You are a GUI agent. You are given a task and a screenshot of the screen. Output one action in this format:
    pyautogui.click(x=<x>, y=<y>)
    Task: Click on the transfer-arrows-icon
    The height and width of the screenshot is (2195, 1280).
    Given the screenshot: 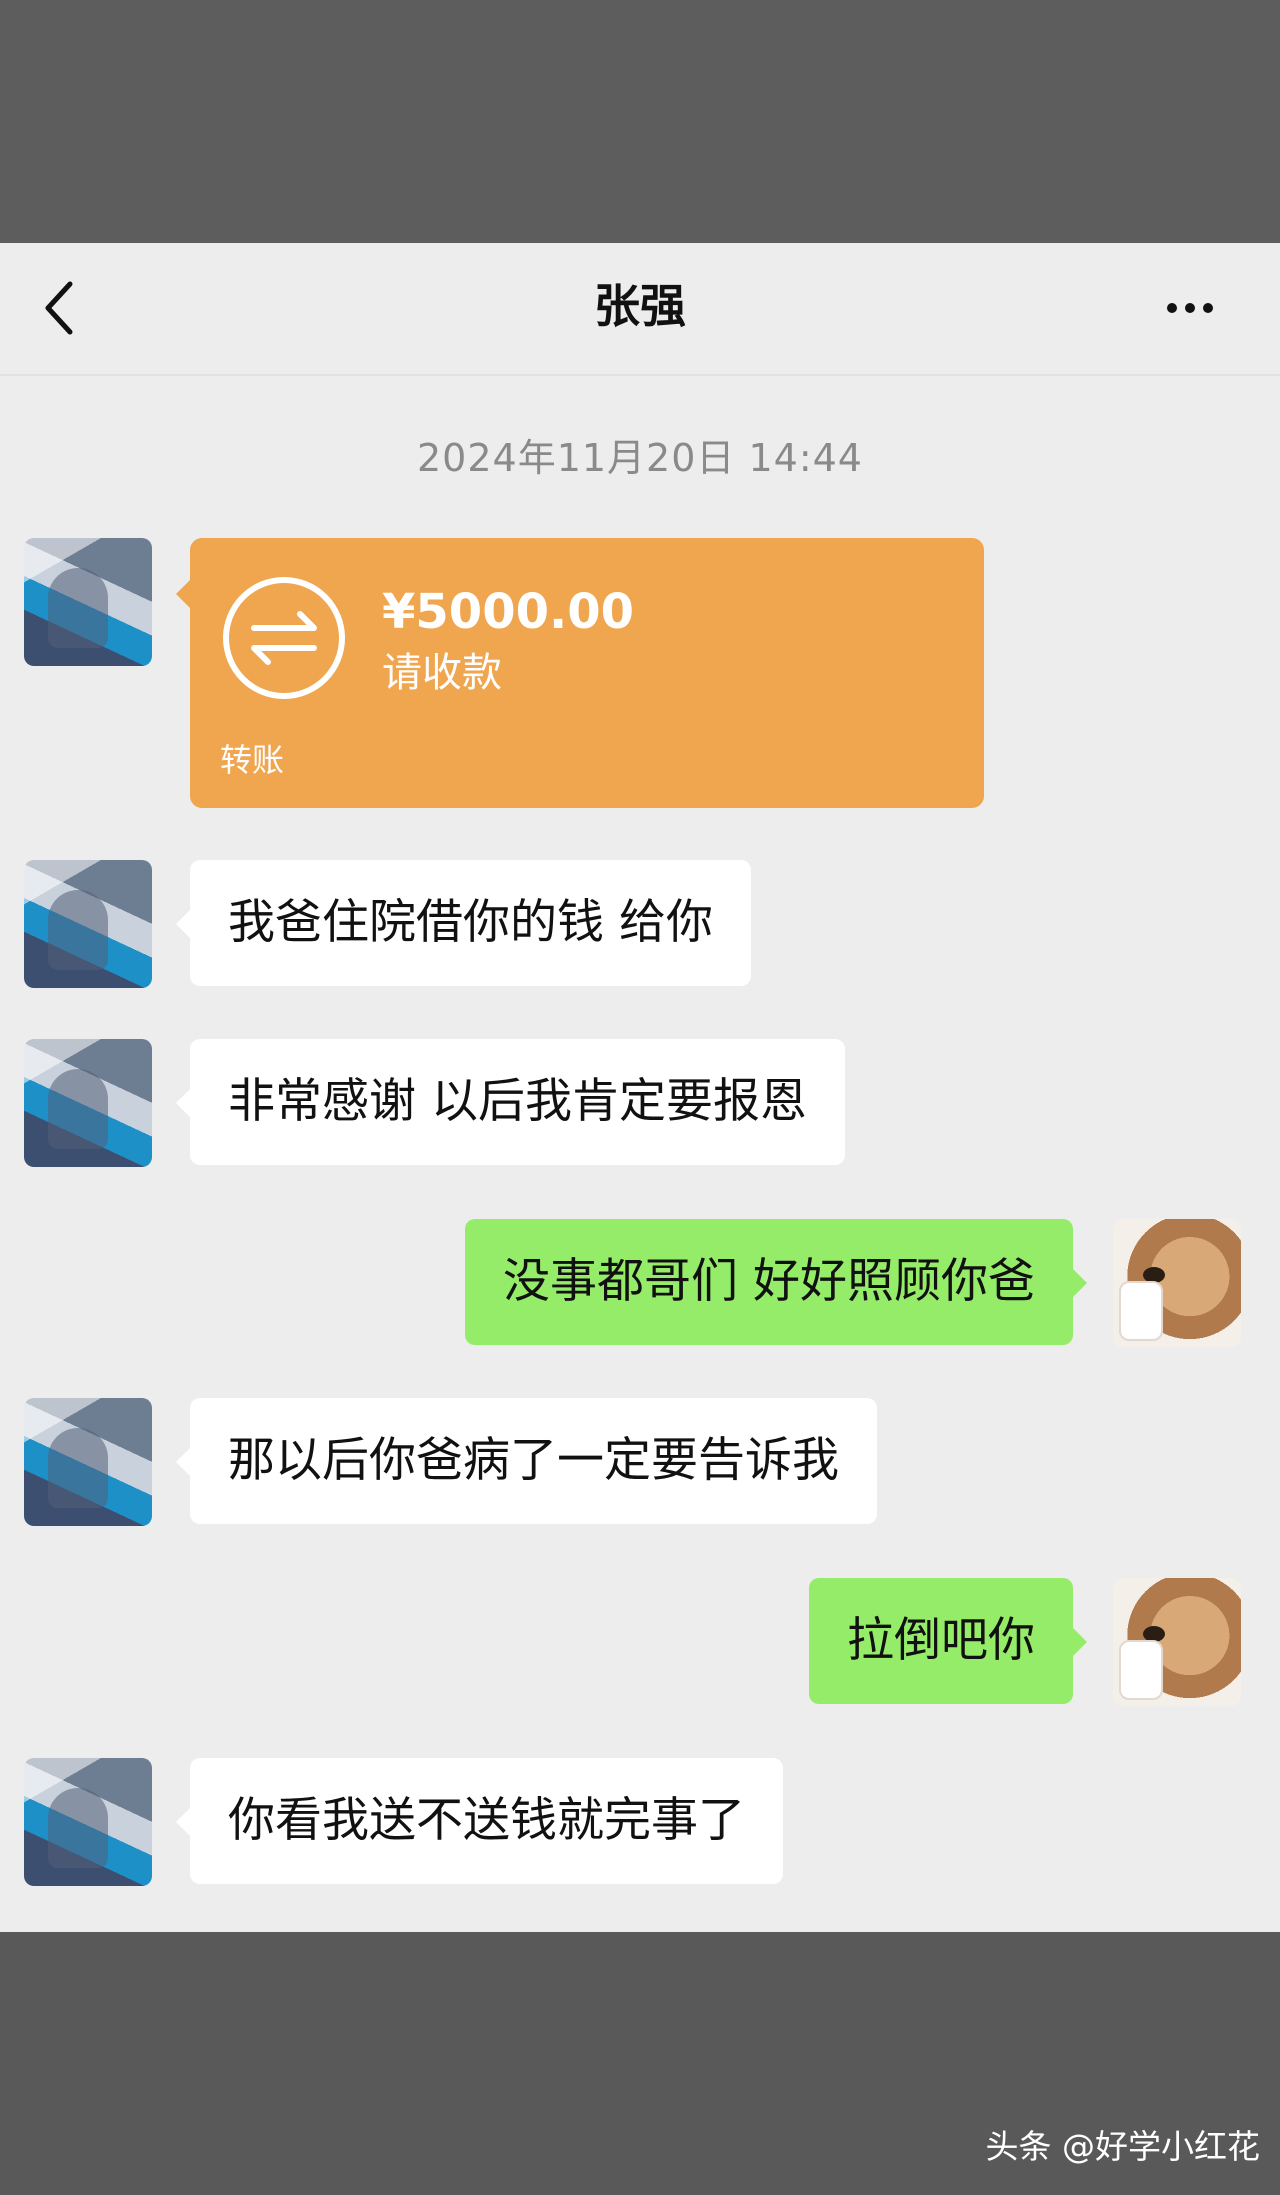 What is the action you would take?
    pyautogui.click(x=284, y=638)
    